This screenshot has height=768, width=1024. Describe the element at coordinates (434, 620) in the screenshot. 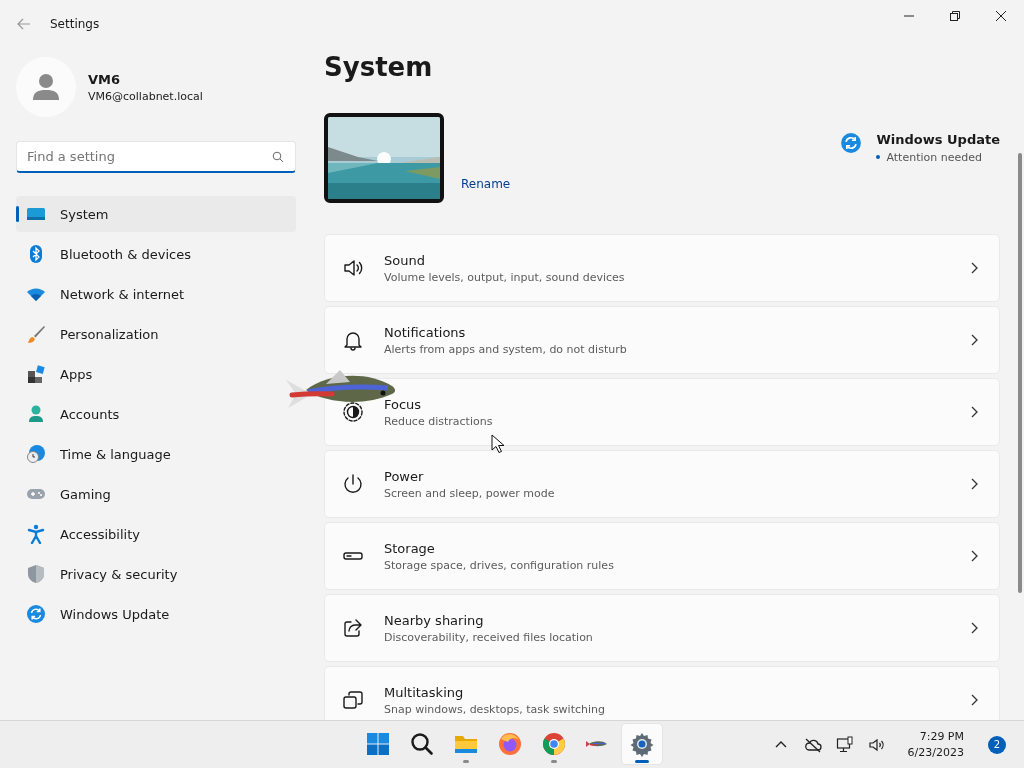

I see `card-title: Nearby sharing` at that location.